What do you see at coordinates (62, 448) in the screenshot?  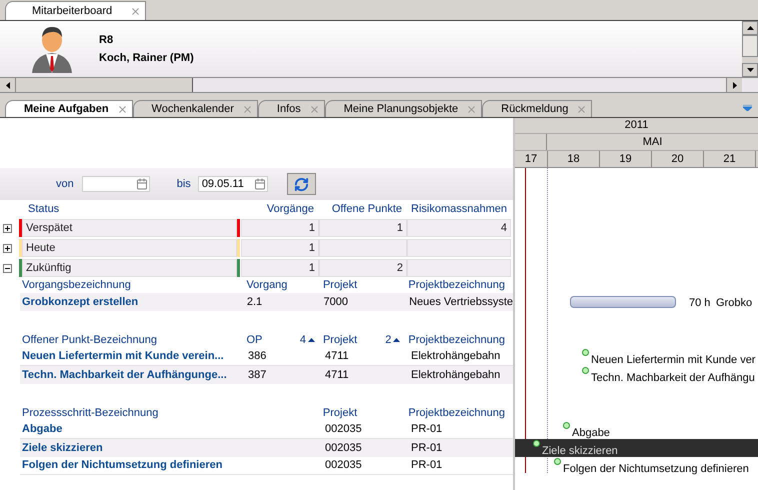 I see `item-link: Ziele skizzieren` at bounding box center [62, 448].